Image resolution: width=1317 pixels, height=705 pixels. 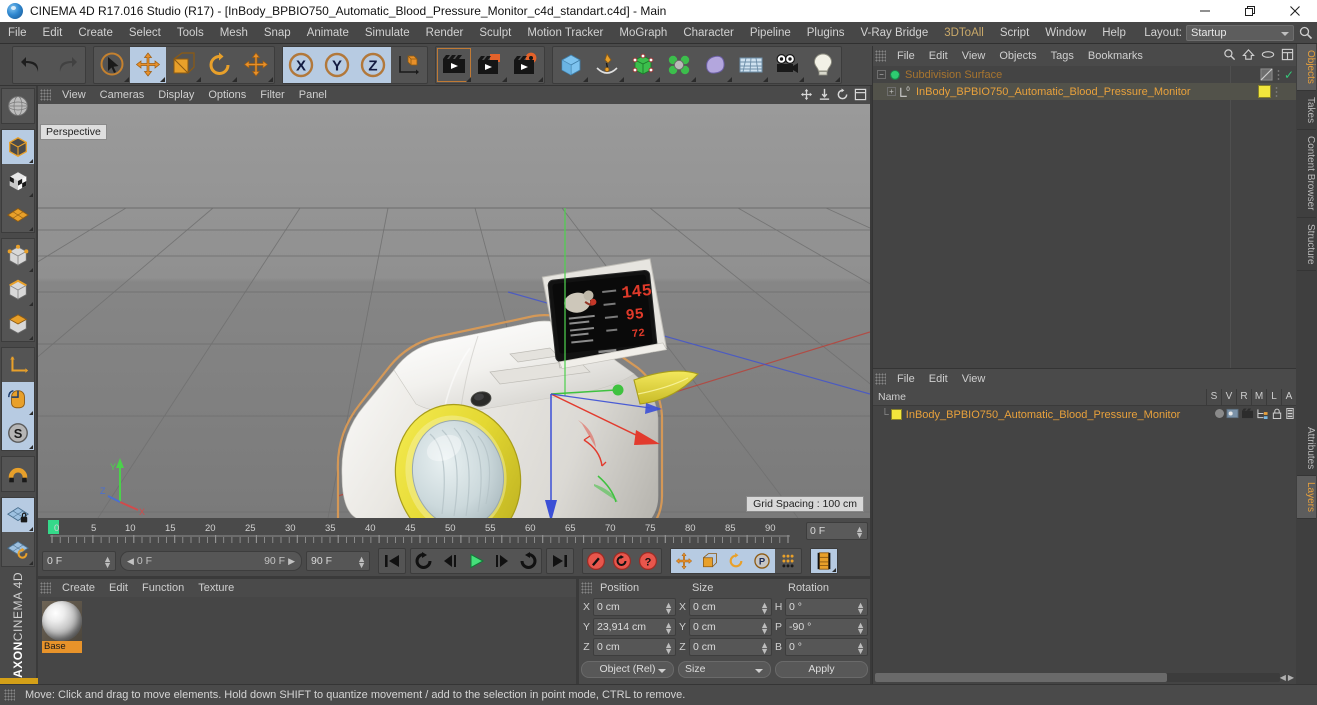 I want to click on layer-column-v: V, so click(x=1228, y=397).